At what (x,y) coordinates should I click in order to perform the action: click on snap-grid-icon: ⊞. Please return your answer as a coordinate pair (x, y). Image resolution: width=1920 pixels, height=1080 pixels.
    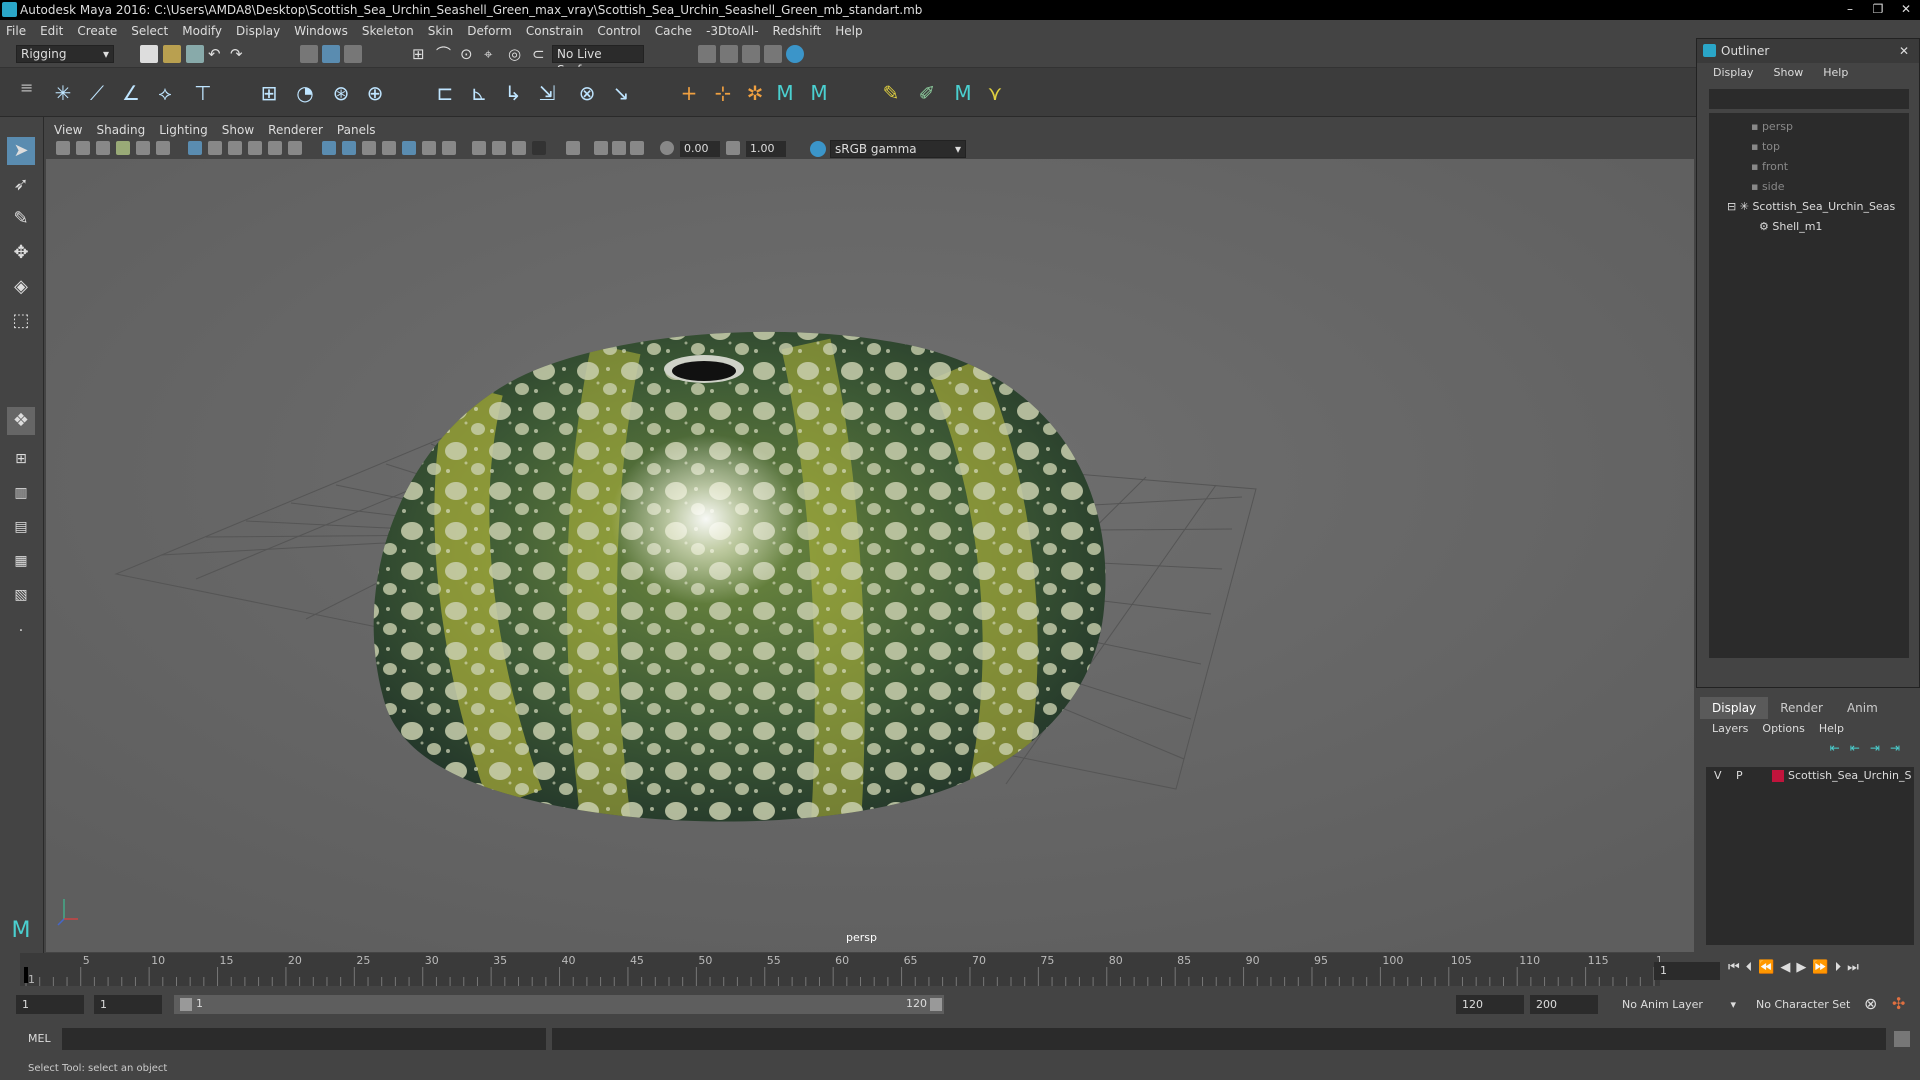
    Looking at the image, I should click on (421, 54).